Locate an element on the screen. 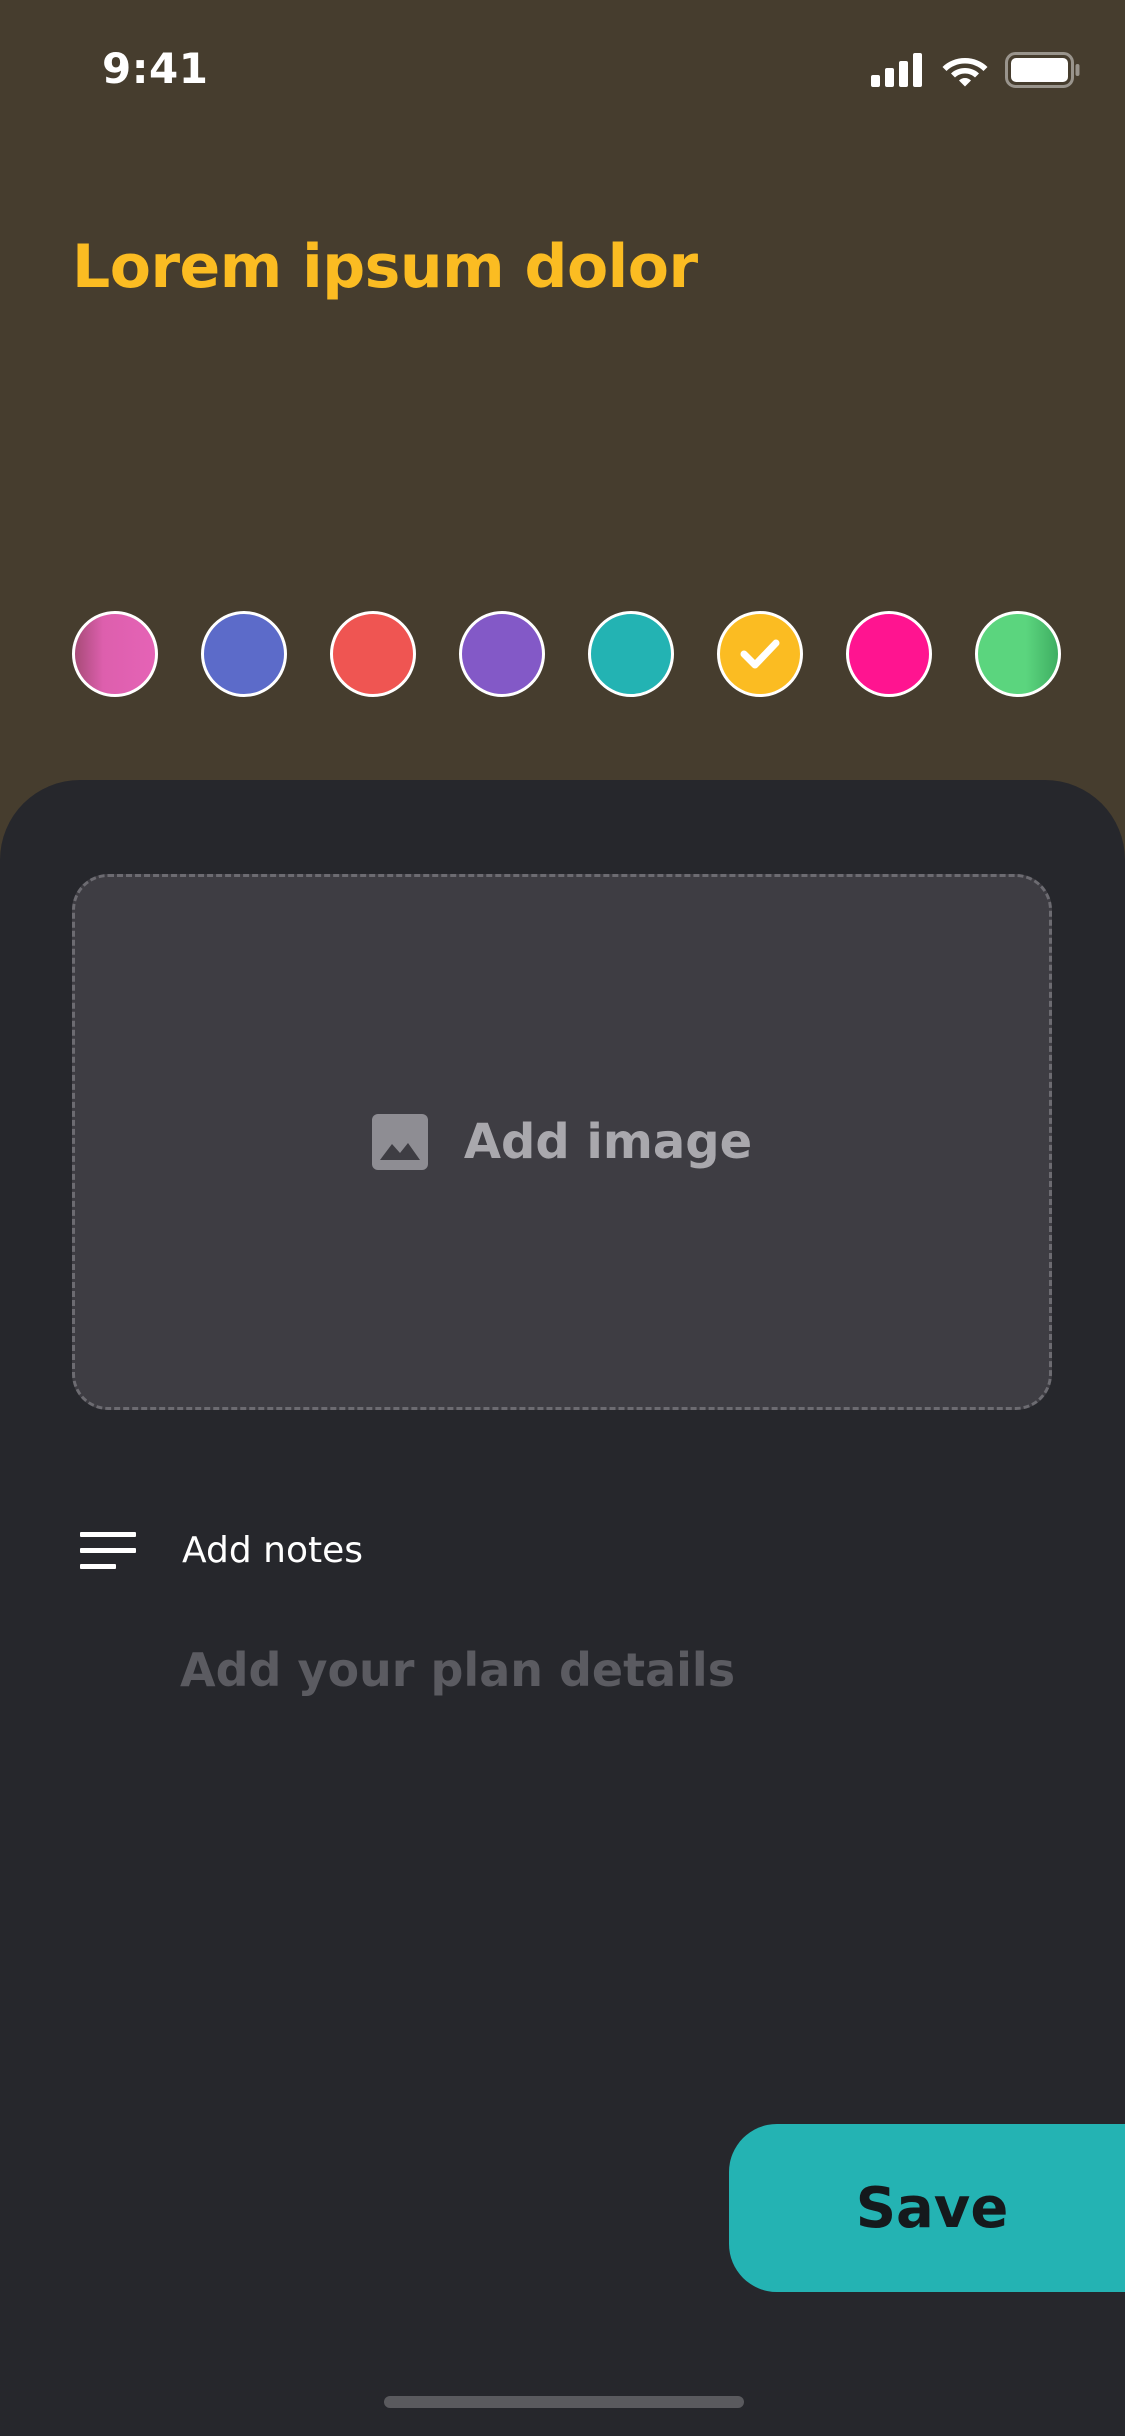 The image size is (1125, 2436). color-swatch-magenta is located at coordinates (889, 654).